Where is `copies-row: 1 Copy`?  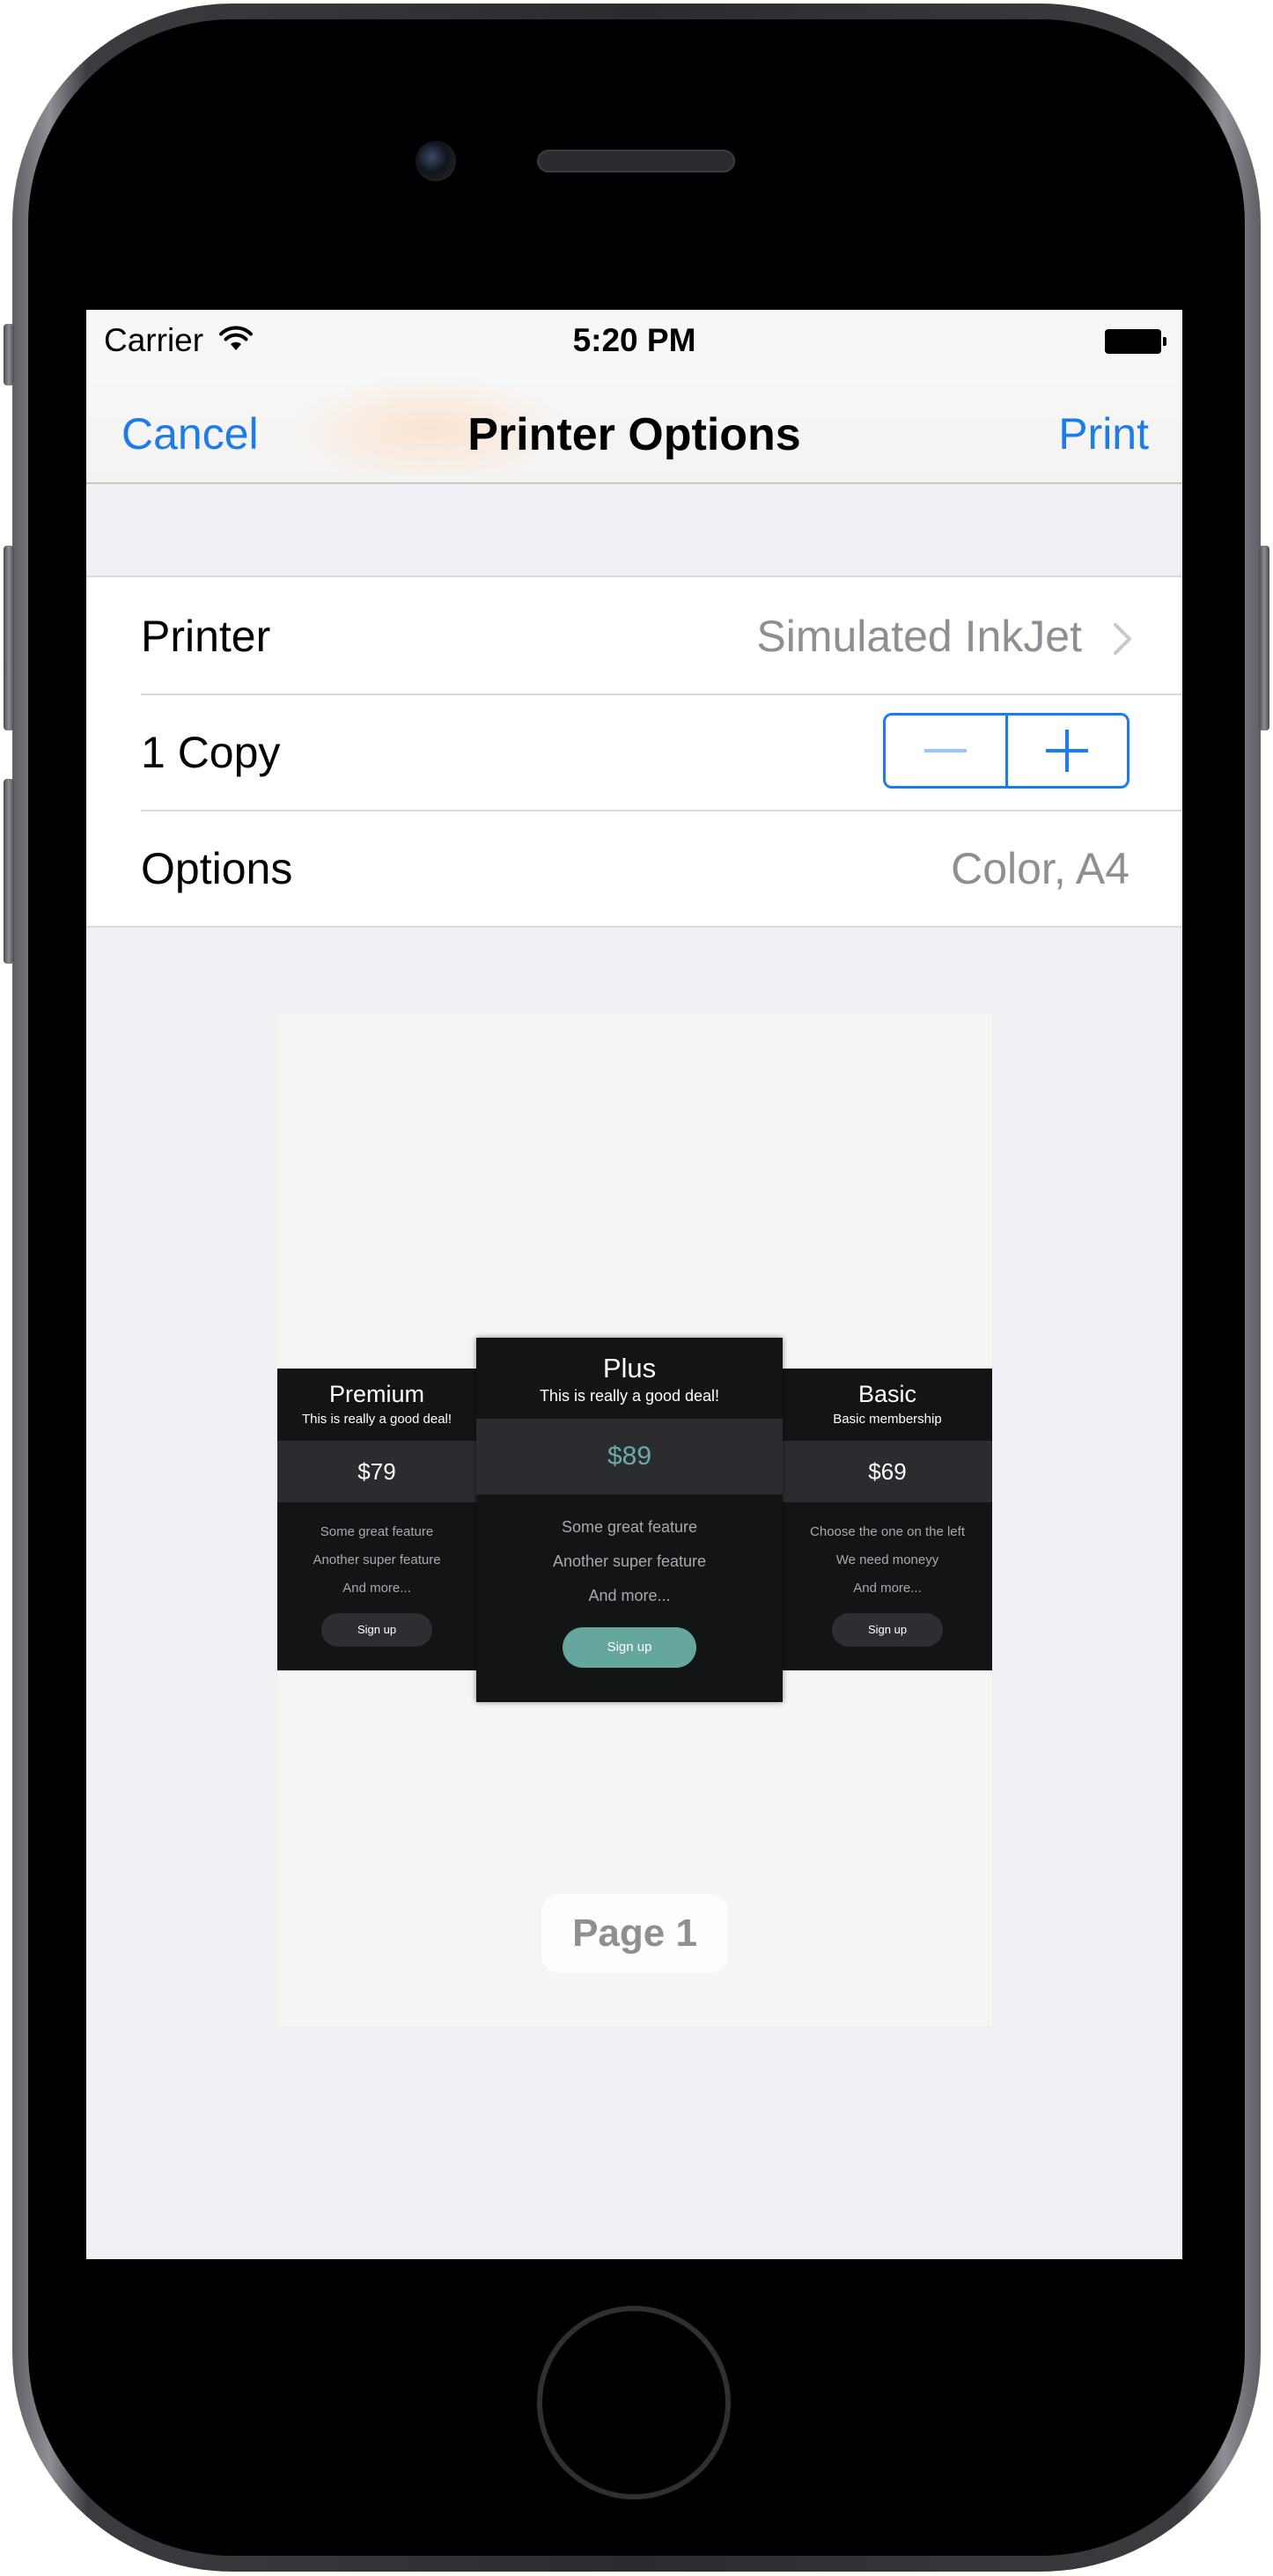
copies-row: 1 Copy is located at coordinates (634, 752).